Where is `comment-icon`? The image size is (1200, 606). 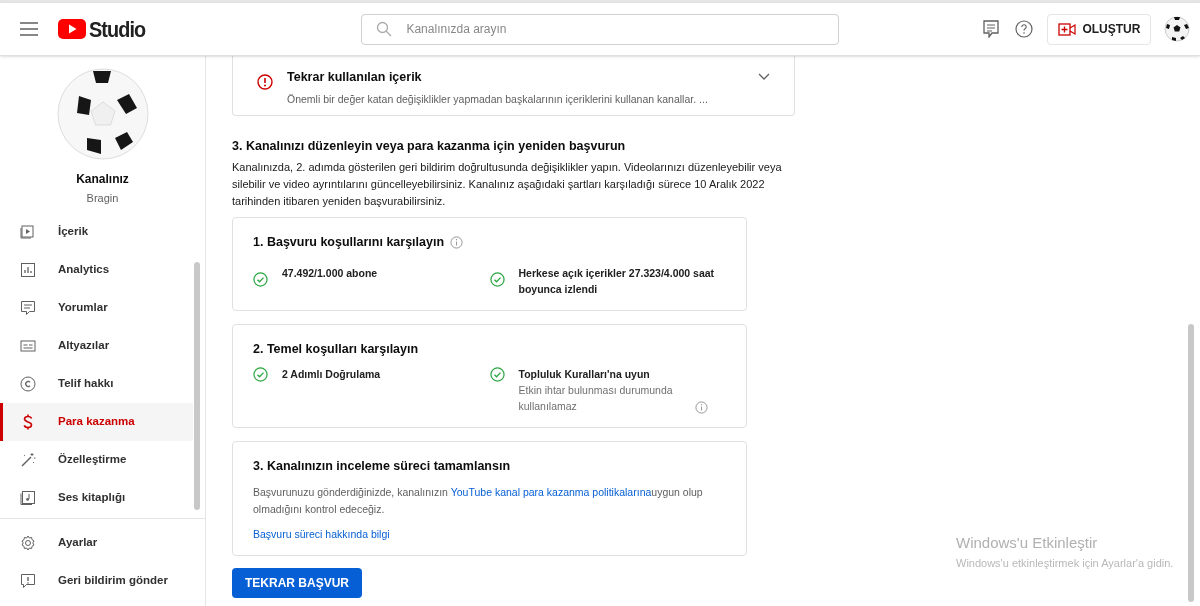
comment-icon is located at coordinates (28, 307).